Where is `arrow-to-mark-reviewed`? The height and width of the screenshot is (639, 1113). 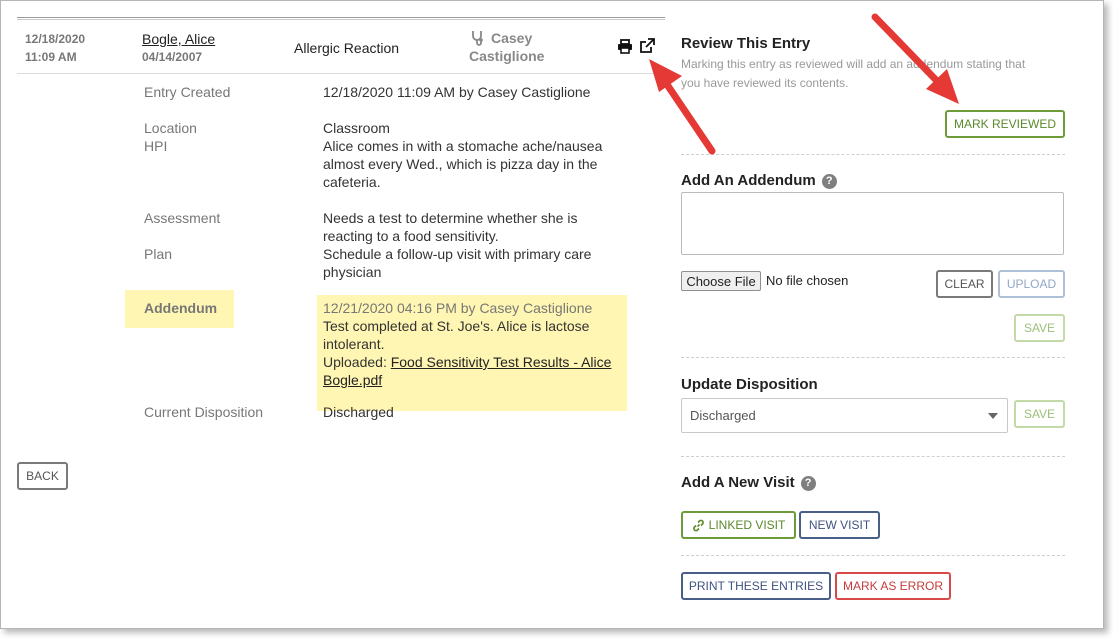 arrow-to-mark-reviewed is located at coordinates (915, 58).